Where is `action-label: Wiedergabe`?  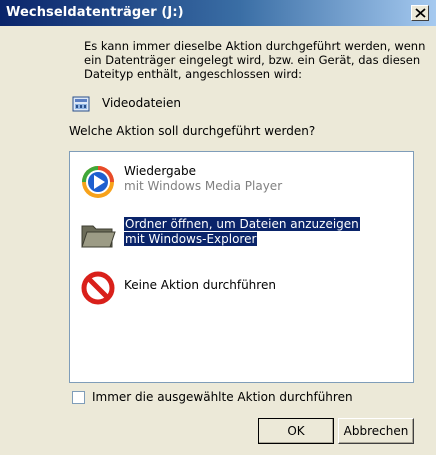
action-label: Wiedergabe is located at coordinates (160, 171).